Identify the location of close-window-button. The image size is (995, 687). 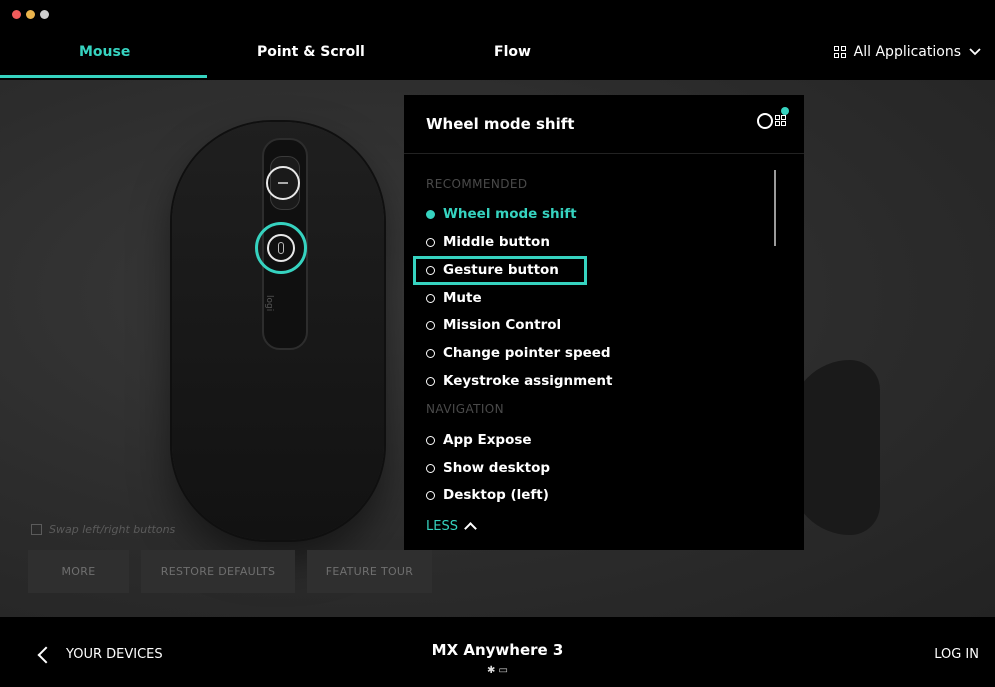
(16, 14).